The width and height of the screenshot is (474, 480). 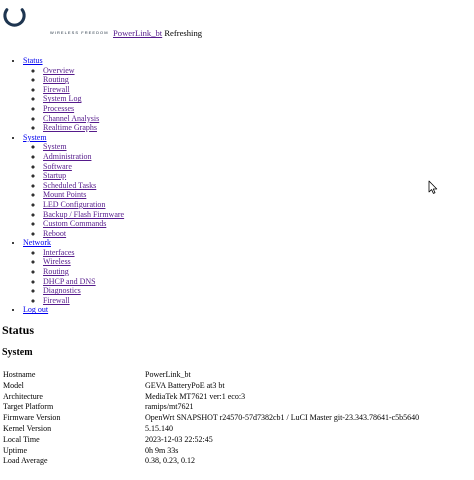 What do you see at coordinates (18, 330) in the screenshot?
I see `page-title: Status` at bounding box center [18, 330].